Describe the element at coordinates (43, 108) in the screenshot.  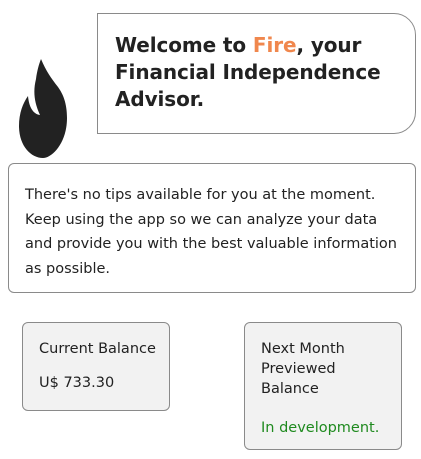
I see `flame-icon` at that location.